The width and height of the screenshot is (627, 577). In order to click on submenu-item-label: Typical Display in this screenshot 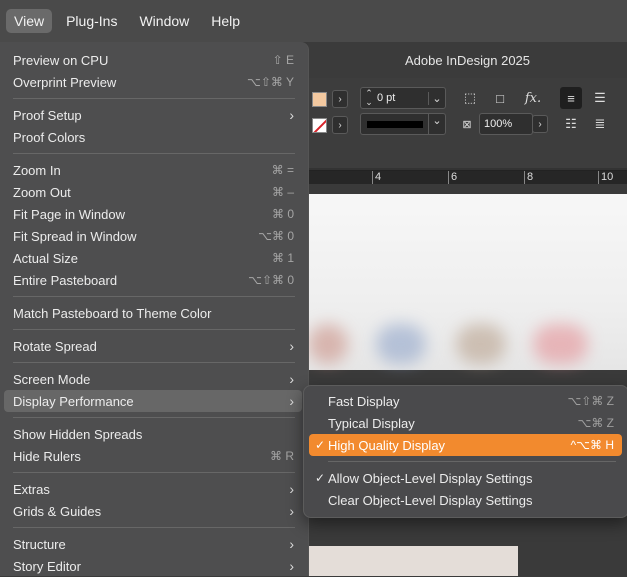, I will do `click(371, 423)`.